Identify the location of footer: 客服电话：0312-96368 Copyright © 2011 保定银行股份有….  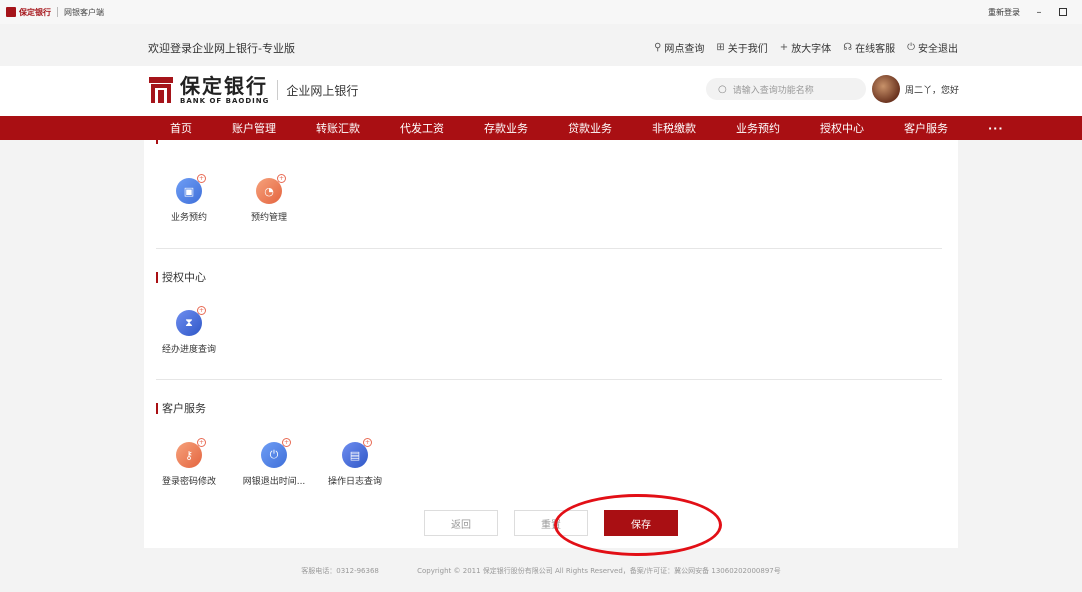
(541, 571).